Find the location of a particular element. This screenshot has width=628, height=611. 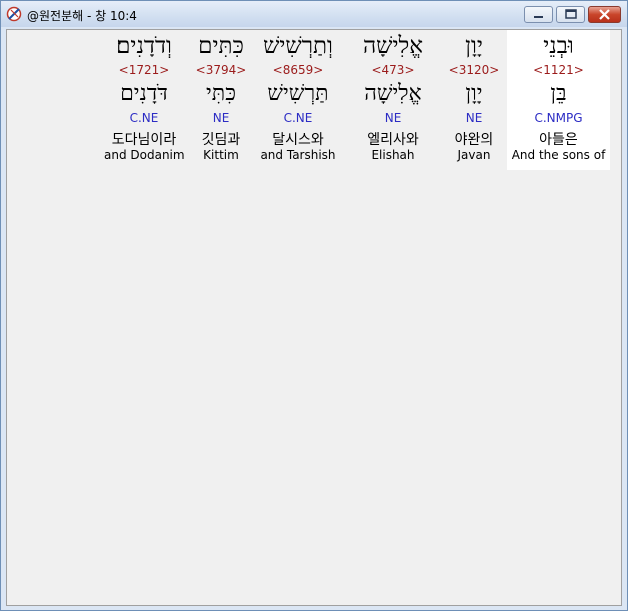

strong-number: <1121> is located at coordinates (558, 70).